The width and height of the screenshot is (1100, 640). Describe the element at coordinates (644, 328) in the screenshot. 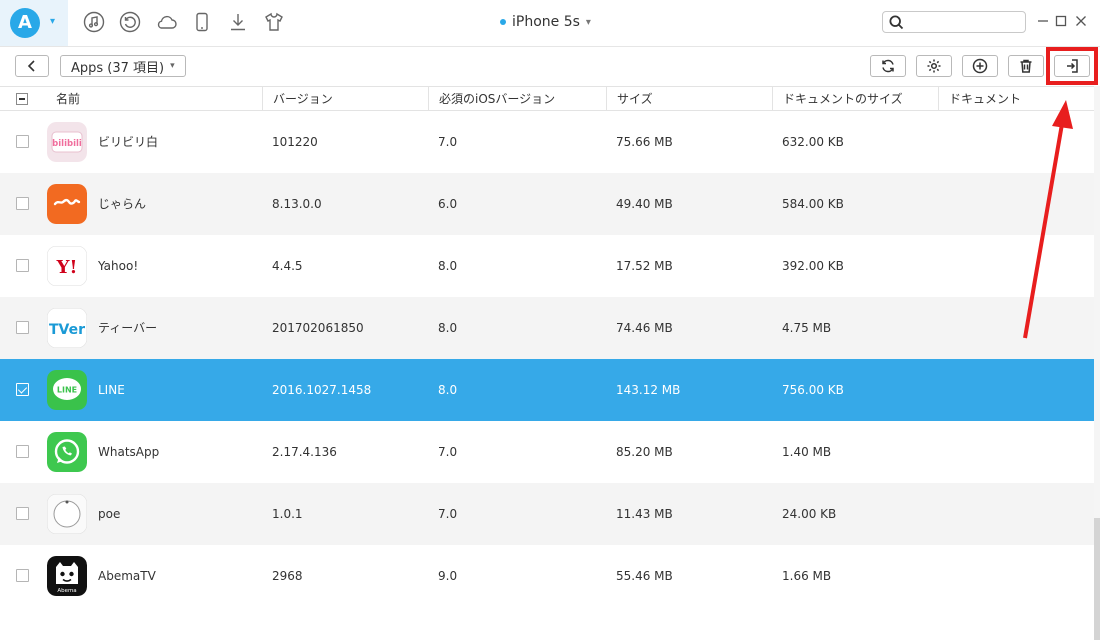

I see `app-size: 74.46 MB` at that location.